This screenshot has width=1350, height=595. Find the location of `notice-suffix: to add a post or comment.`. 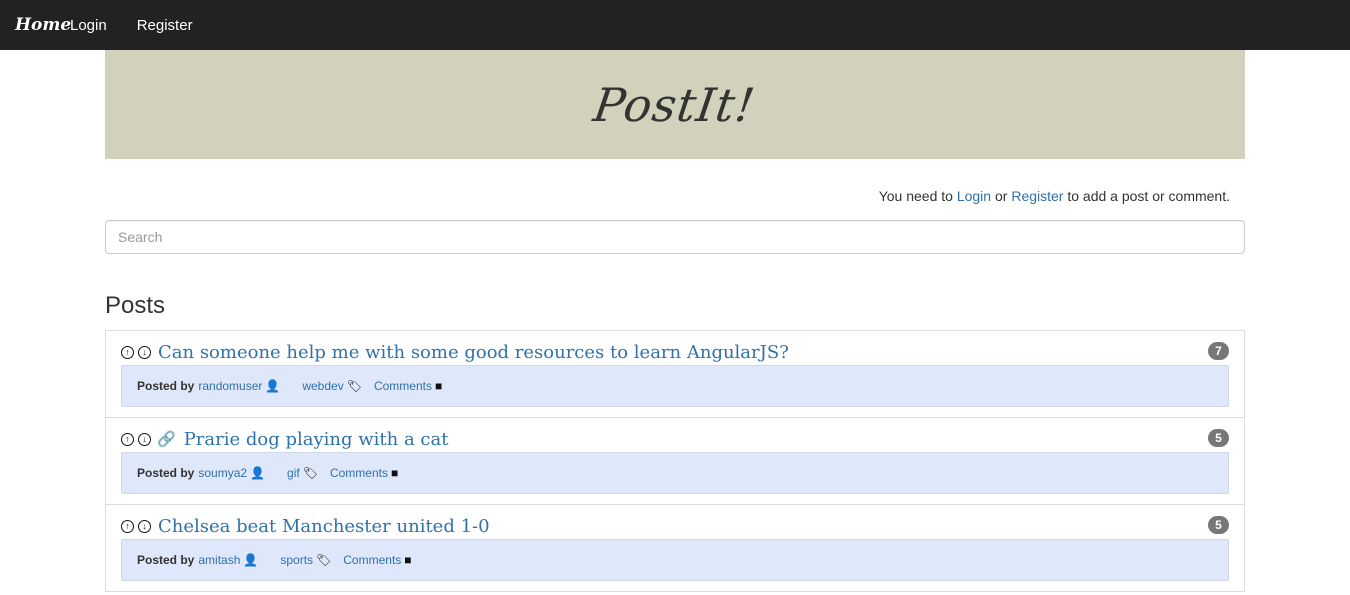

notice-suffix: to add a post or comment. is located at coordinates (1146, 196).